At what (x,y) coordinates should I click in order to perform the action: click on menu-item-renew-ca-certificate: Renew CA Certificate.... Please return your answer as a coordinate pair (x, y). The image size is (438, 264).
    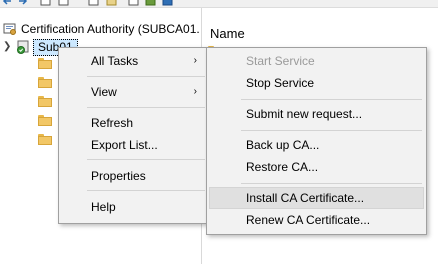
    Looking at the image, I should click on (316, 220).